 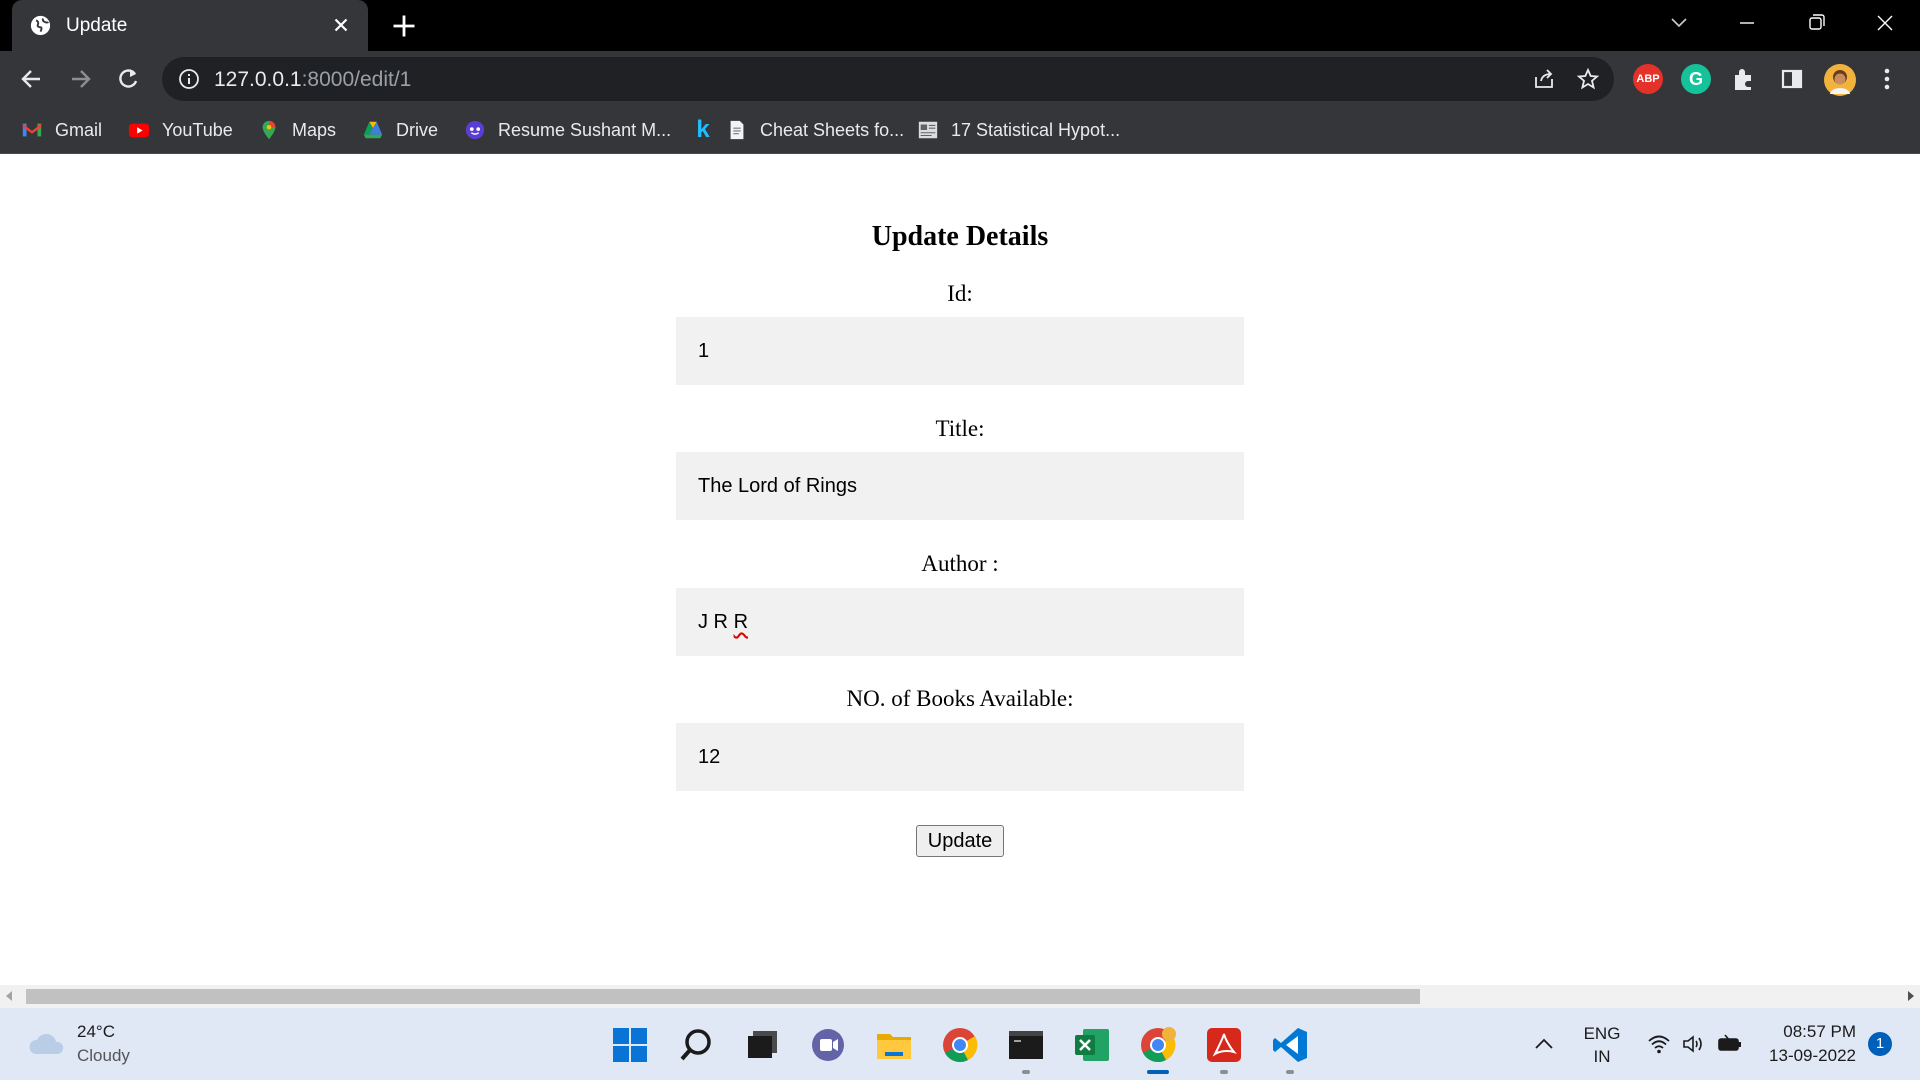 I want to click on windows-taskbar: 24°C Cloudy ENG IN 08:57 PM 13-09-2022 1, so click(x=960, y=1044).